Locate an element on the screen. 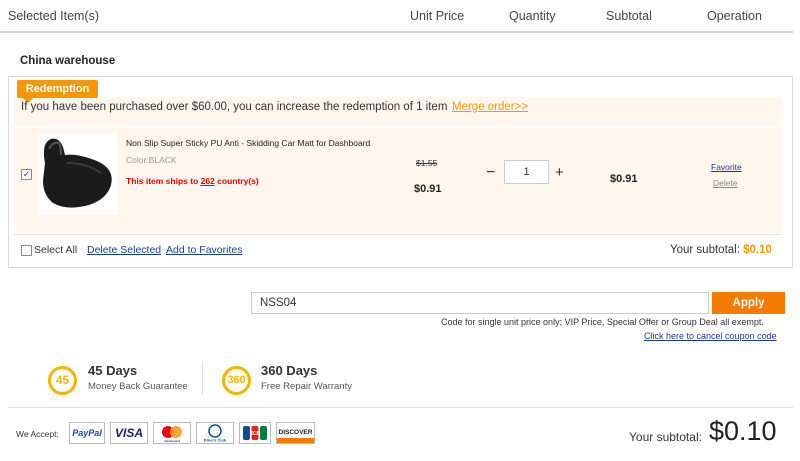  car-mat-image is located at coordinates (77, 173).